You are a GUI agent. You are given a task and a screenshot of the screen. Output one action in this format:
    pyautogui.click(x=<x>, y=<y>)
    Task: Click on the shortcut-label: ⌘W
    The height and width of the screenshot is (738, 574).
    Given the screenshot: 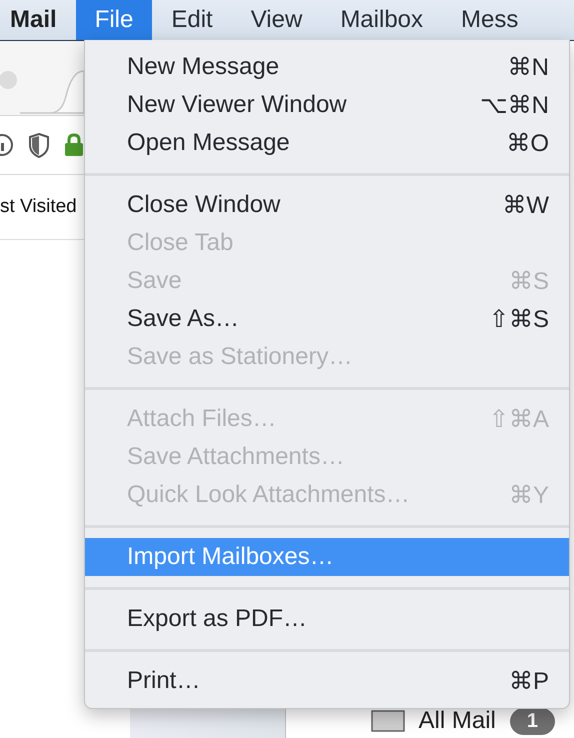 What is the action you would take?
    pyautogui.click(x=525, y=205)
    